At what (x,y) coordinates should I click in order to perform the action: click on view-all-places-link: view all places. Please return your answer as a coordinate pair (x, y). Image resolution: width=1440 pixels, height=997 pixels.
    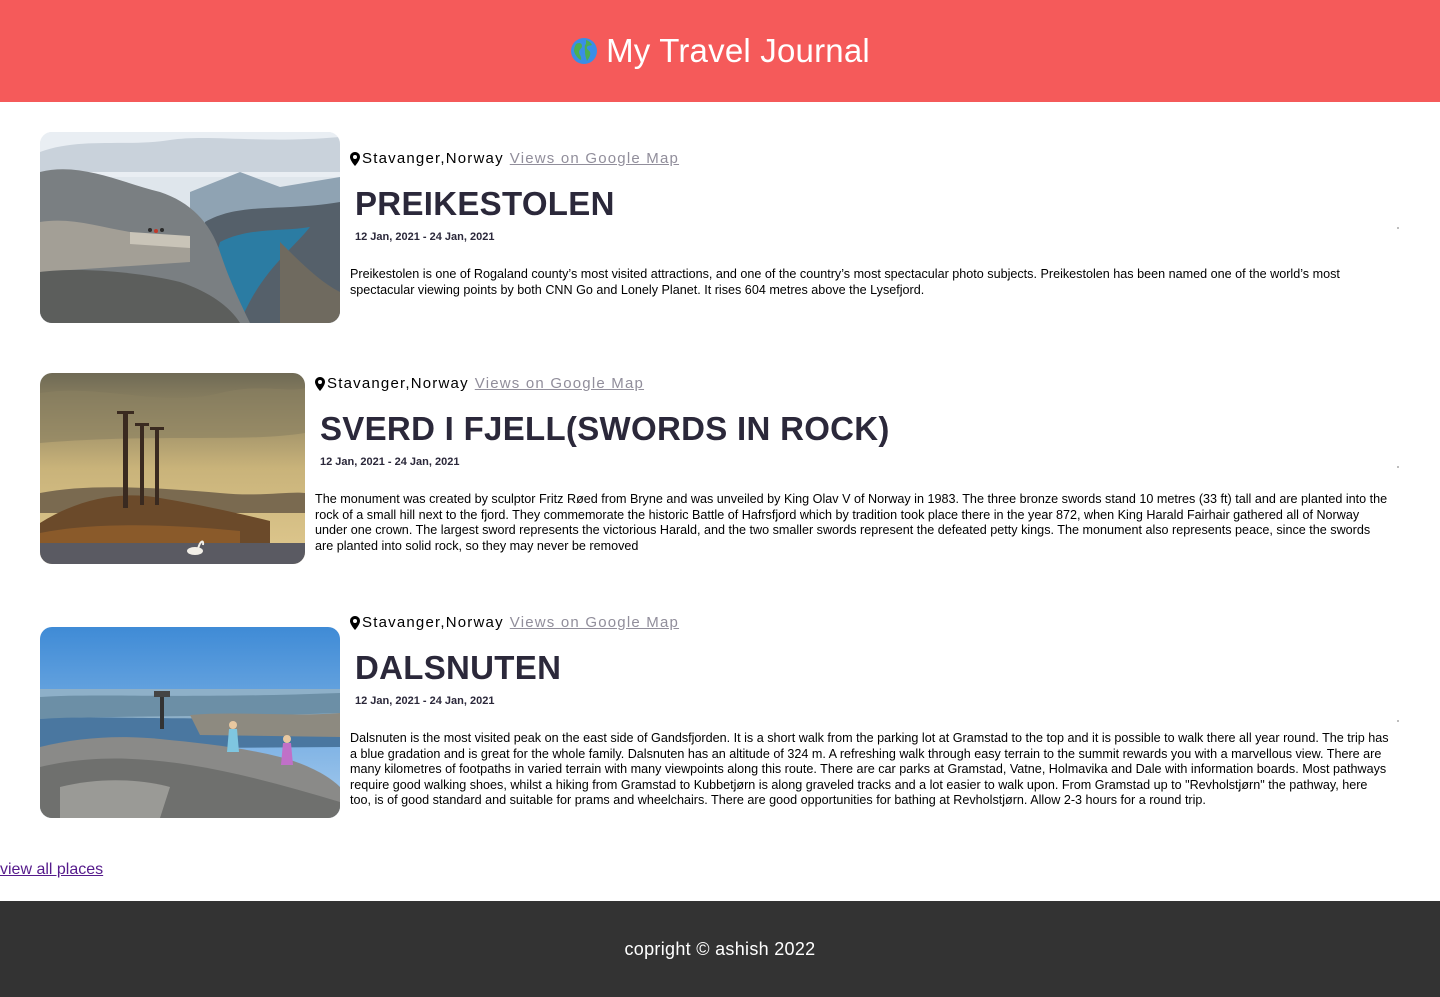
    Looking at the image, I should click on (51, 870).